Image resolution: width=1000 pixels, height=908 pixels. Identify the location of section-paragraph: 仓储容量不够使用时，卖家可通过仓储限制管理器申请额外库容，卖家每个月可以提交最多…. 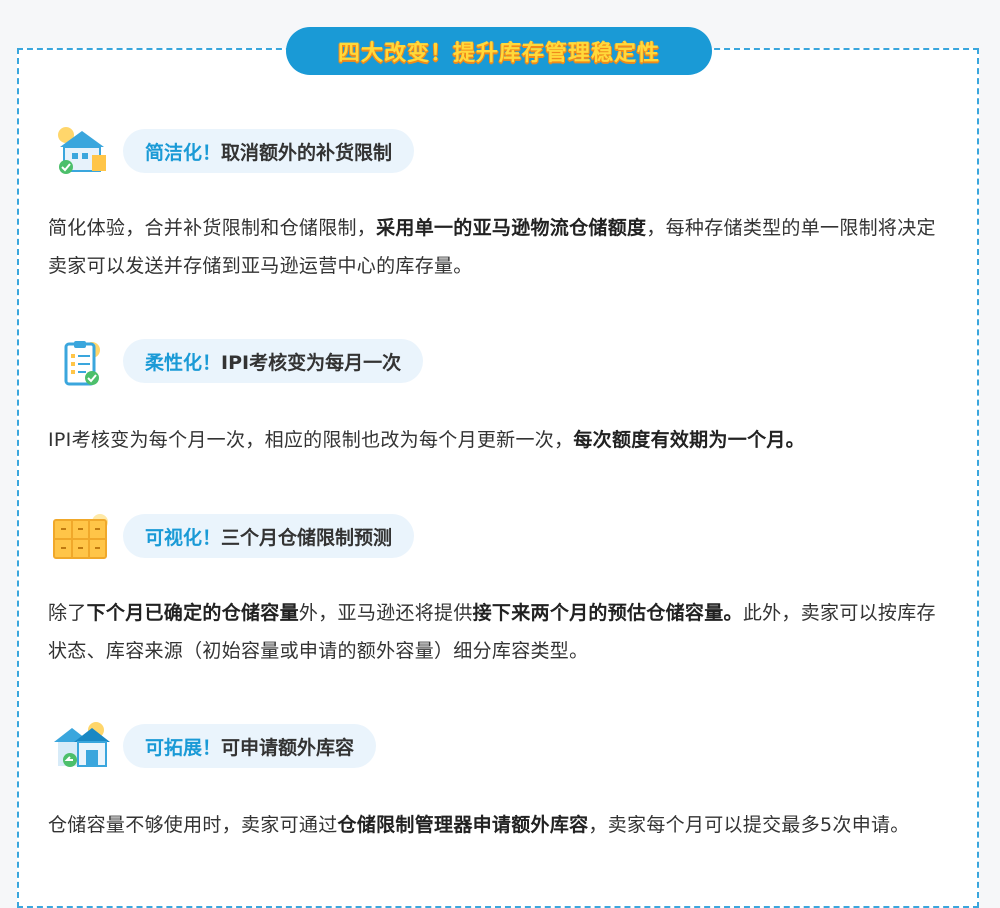
(501, 825).